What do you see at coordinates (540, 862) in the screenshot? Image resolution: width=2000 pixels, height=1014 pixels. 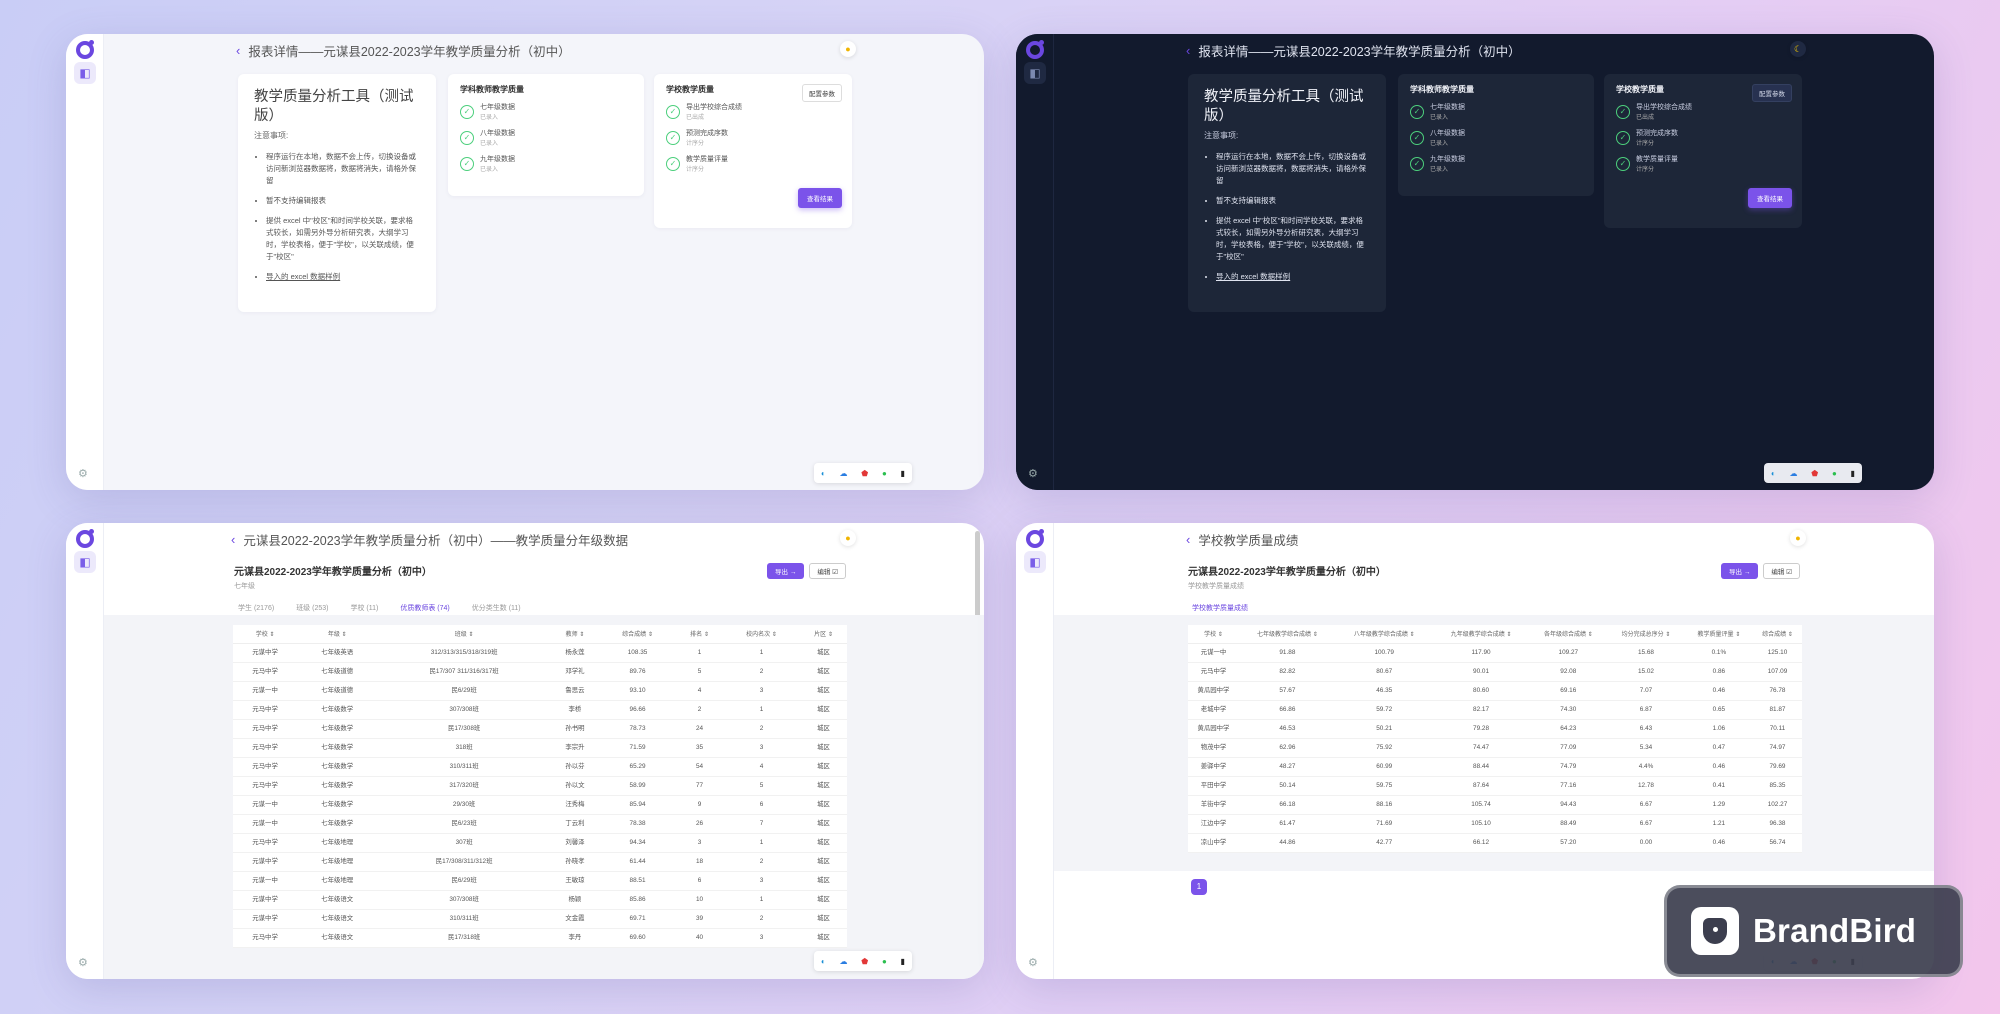 I see `table-row: 元谋中学 七年级地理 民17/308/311/312班 孙晓孝 61.44 18 2 城区` at bounding box center [540, 862].